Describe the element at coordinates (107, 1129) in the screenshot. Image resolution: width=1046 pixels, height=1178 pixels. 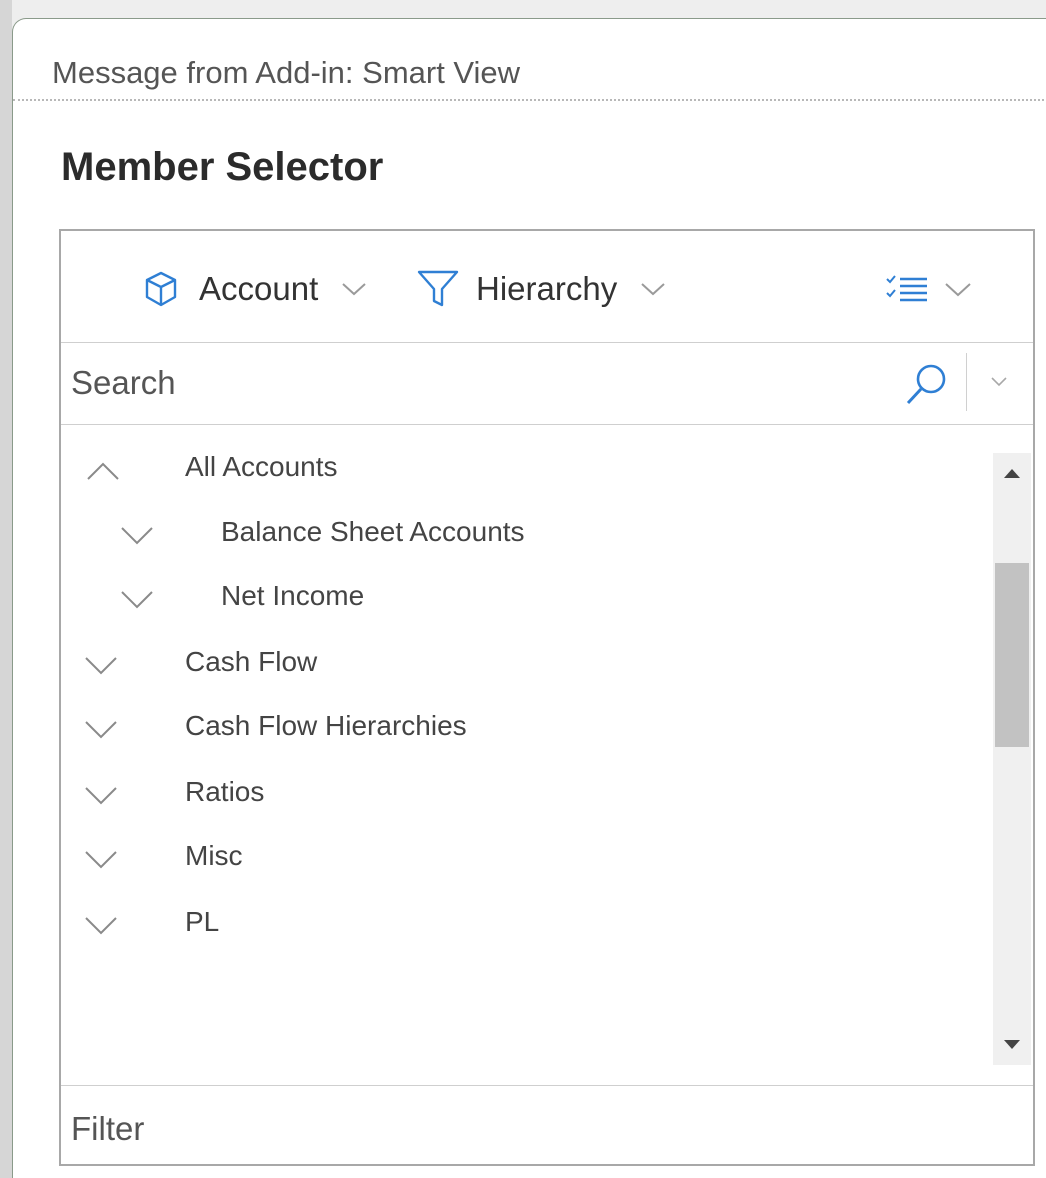
I see `filter-button: Filter` at that location.